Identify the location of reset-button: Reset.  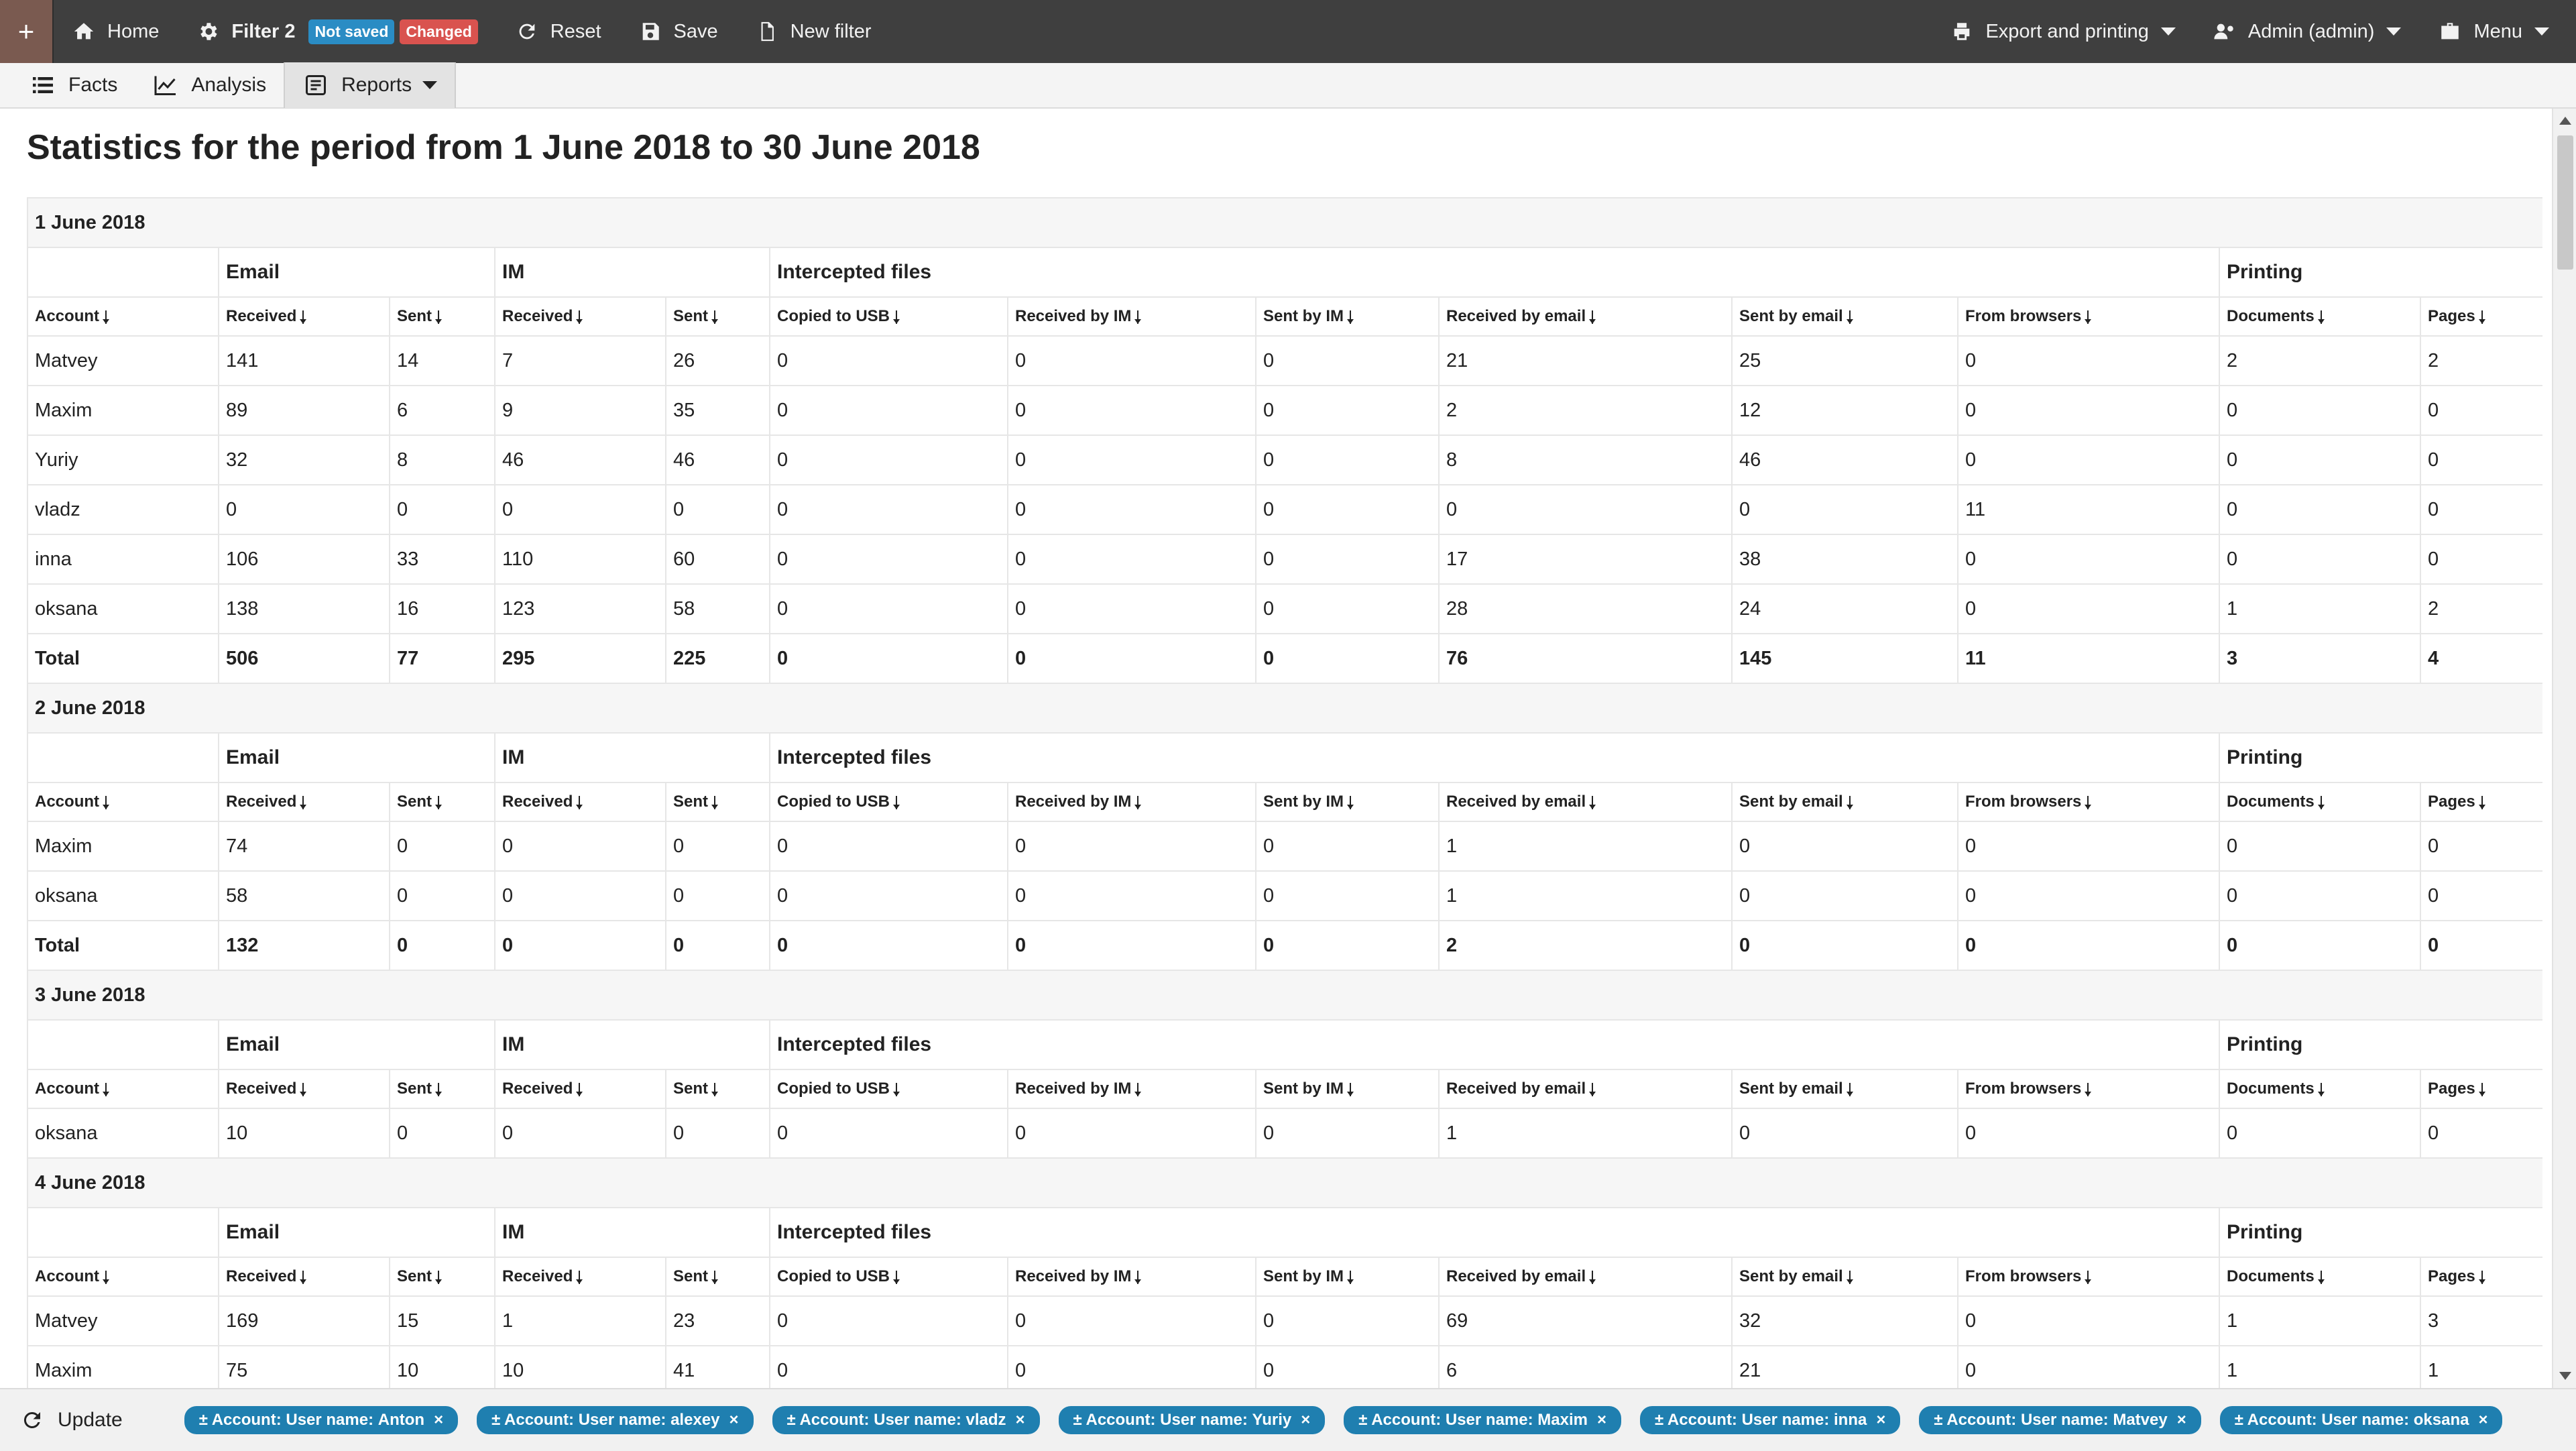
(558, 31).